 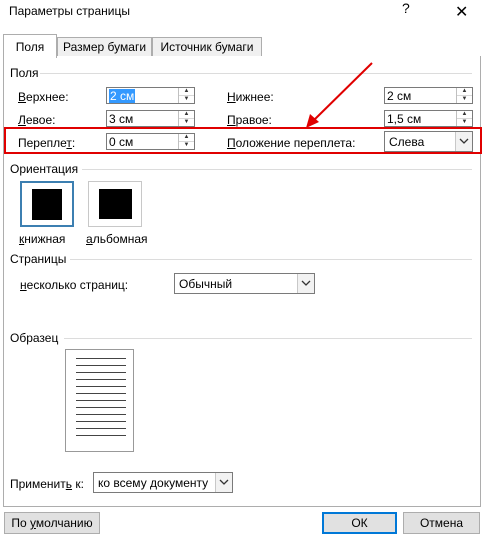 What do you see at coordinates (117, 239) in the screenshot?
I see `landscape-label: альбомная` at bounding box center [117, 239].